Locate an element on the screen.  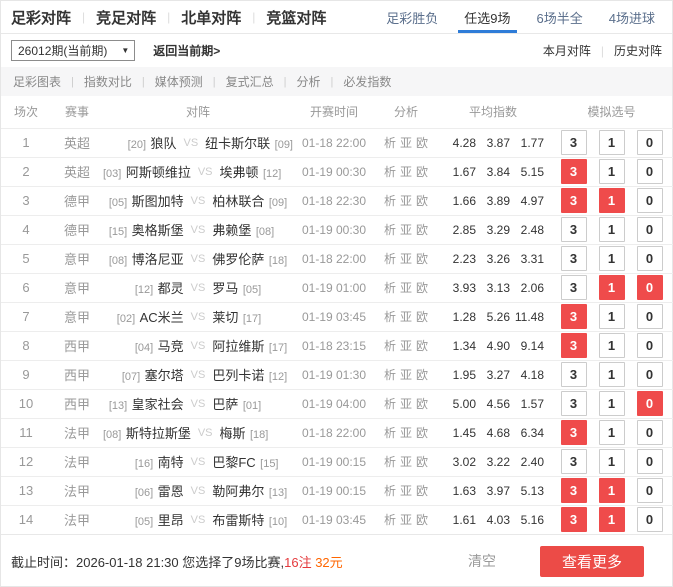
away-team: 埃弗顿 is located at coordinates (239, 172).